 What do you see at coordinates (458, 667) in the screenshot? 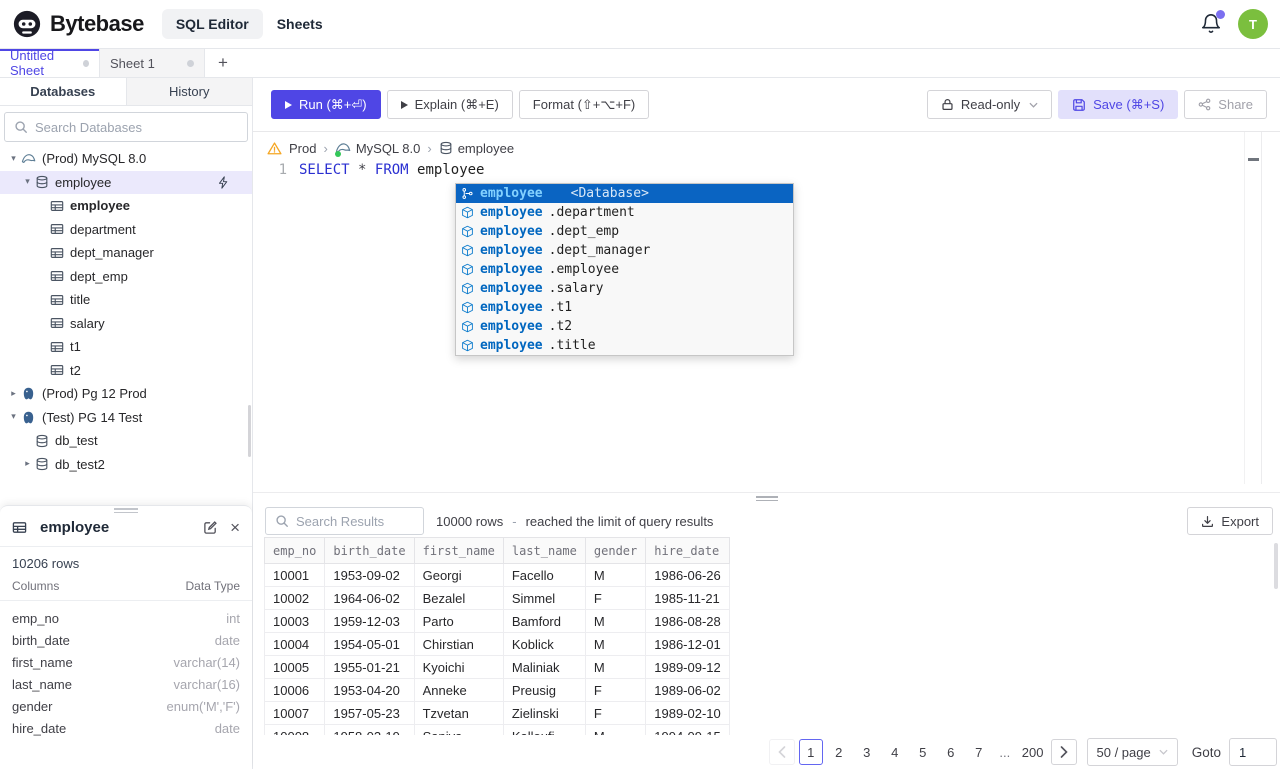
I see `table-cell: Kyoichi` at bounding box center [458, 667].